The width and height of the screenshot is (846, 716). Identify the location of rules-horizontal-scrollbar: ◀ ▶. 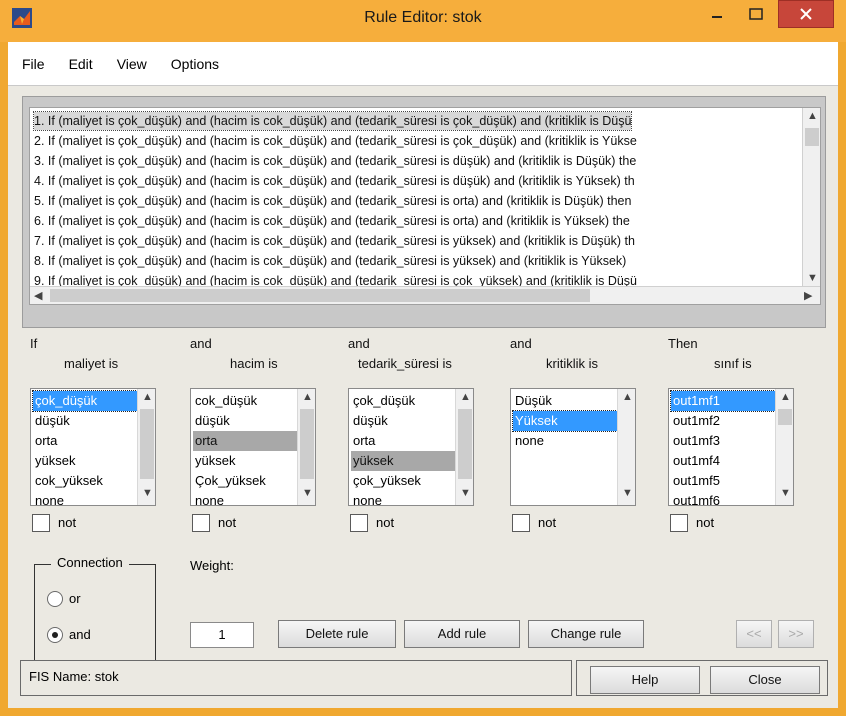
(425, 295).